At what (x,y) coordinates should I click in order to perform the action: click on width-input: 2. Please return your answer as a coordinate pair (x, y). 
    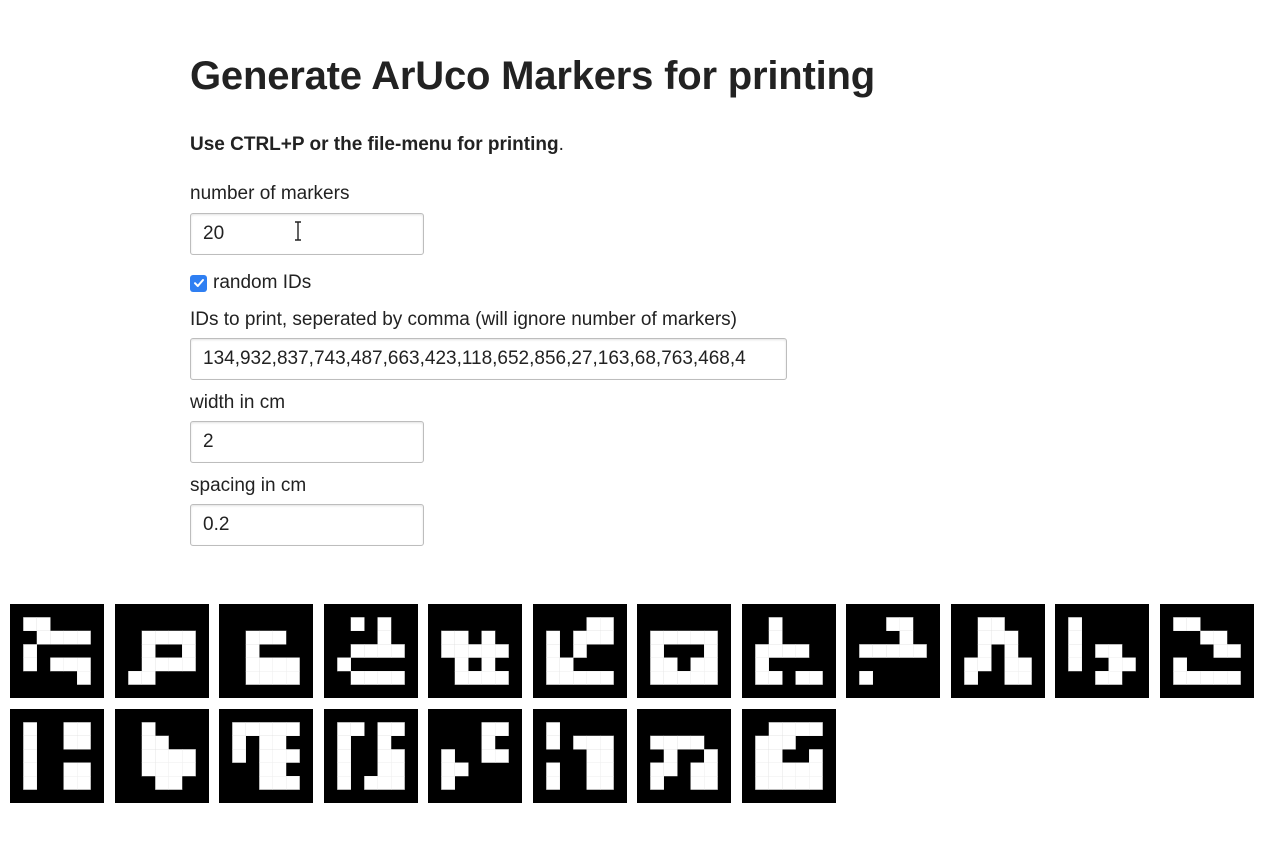
    Looking at the image, I should click on (307, 442).